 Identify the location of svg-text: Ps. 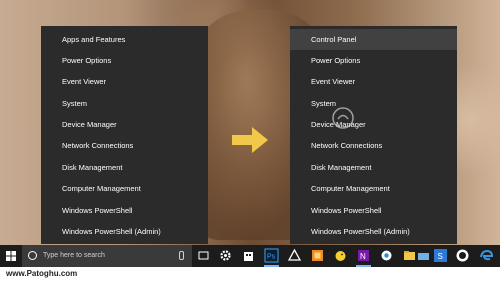
(271, 257).